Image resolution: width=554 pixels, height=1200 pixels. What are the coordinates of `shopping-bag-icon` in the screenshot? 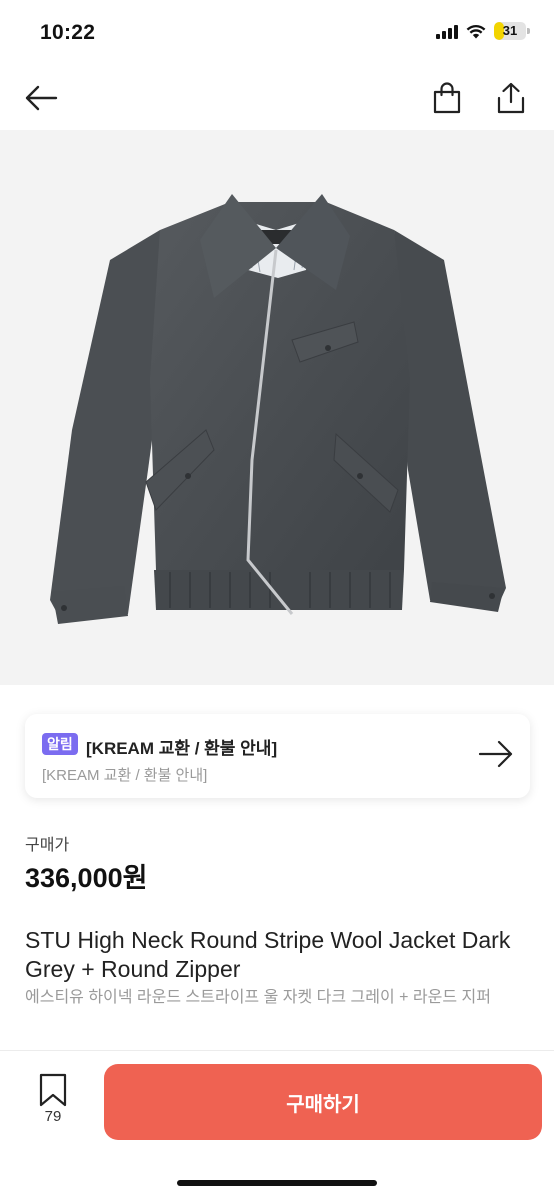 It's located at (447, 98).